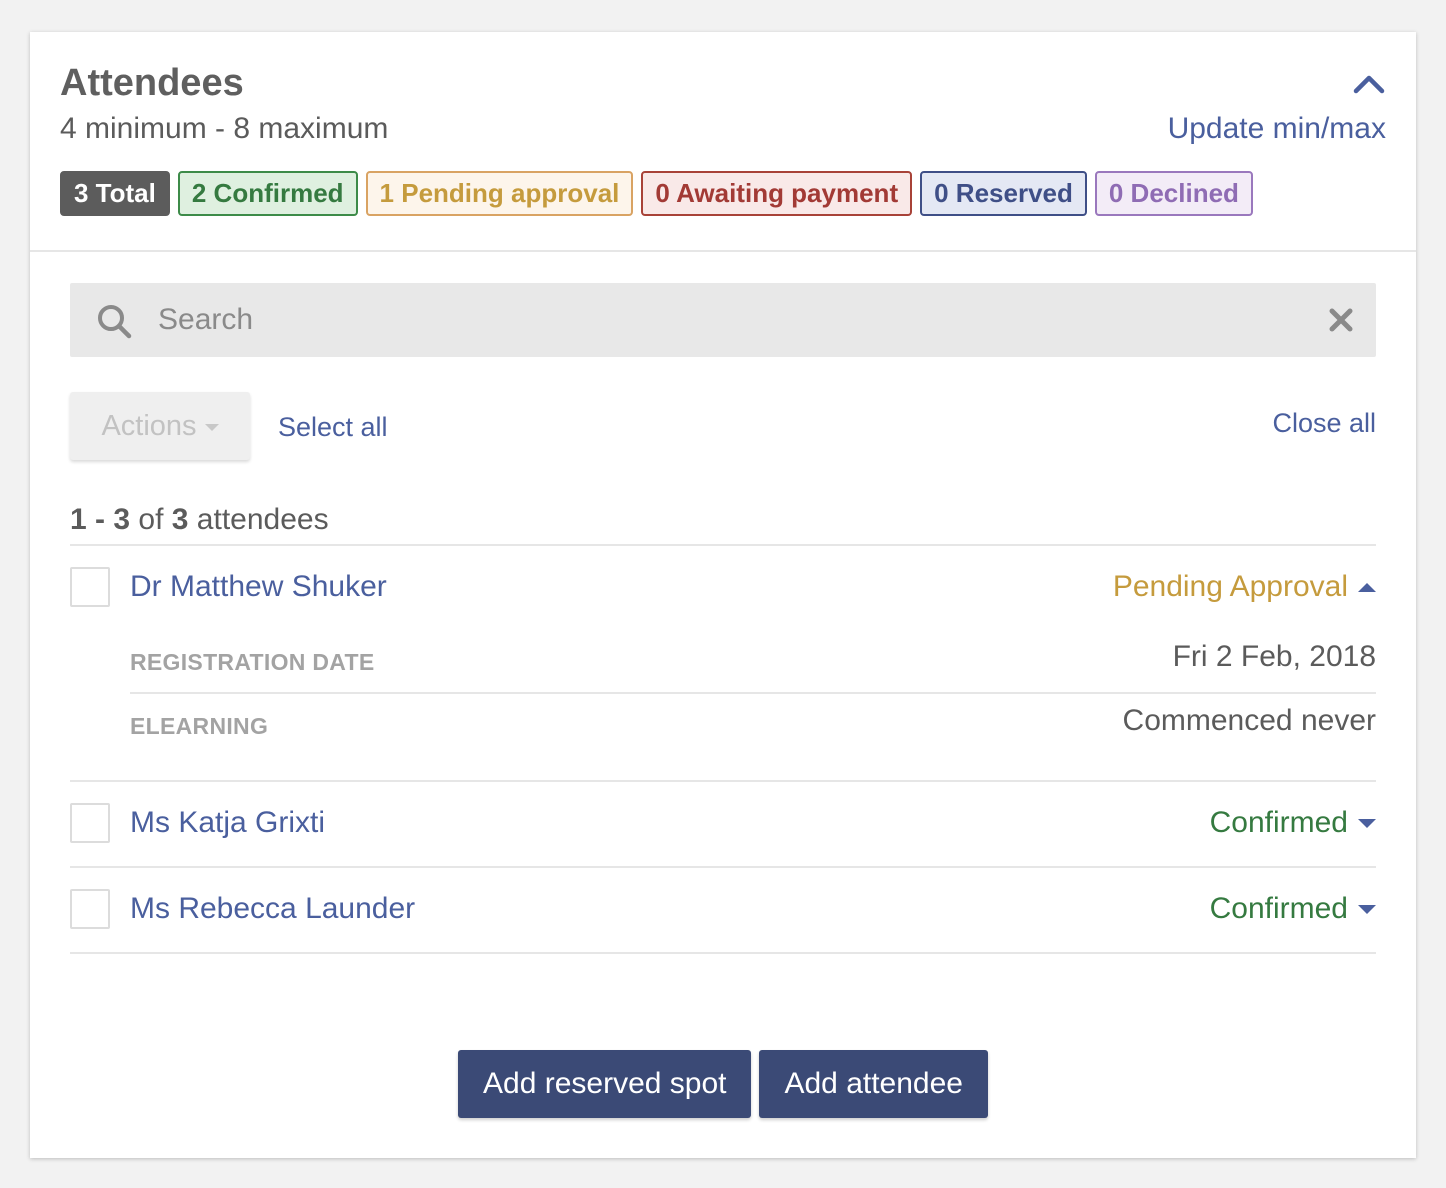 This screenshot has height=1188, width=1446. Describe the element at coordinates (115, 193) in the screenshot. I see `badge-total: 3 Total` at that location.